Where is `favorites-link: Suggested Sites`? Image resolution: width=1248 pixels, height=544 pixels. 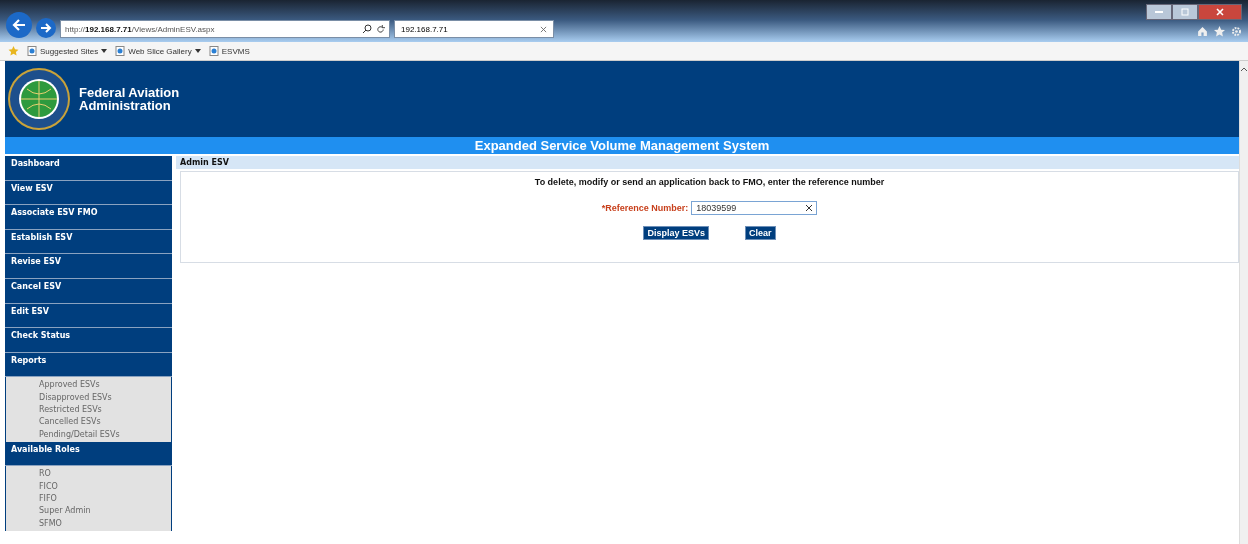
favorites-link: Suggested Sites is located at coordinates (67, 51).